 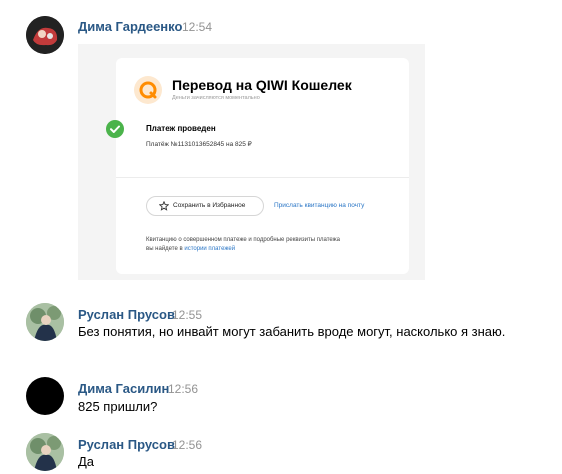 What do you see at coordinates (118, 406) in the screenshot?
I see `message-text: 825 пришли?` at bounding box center [118, 406].